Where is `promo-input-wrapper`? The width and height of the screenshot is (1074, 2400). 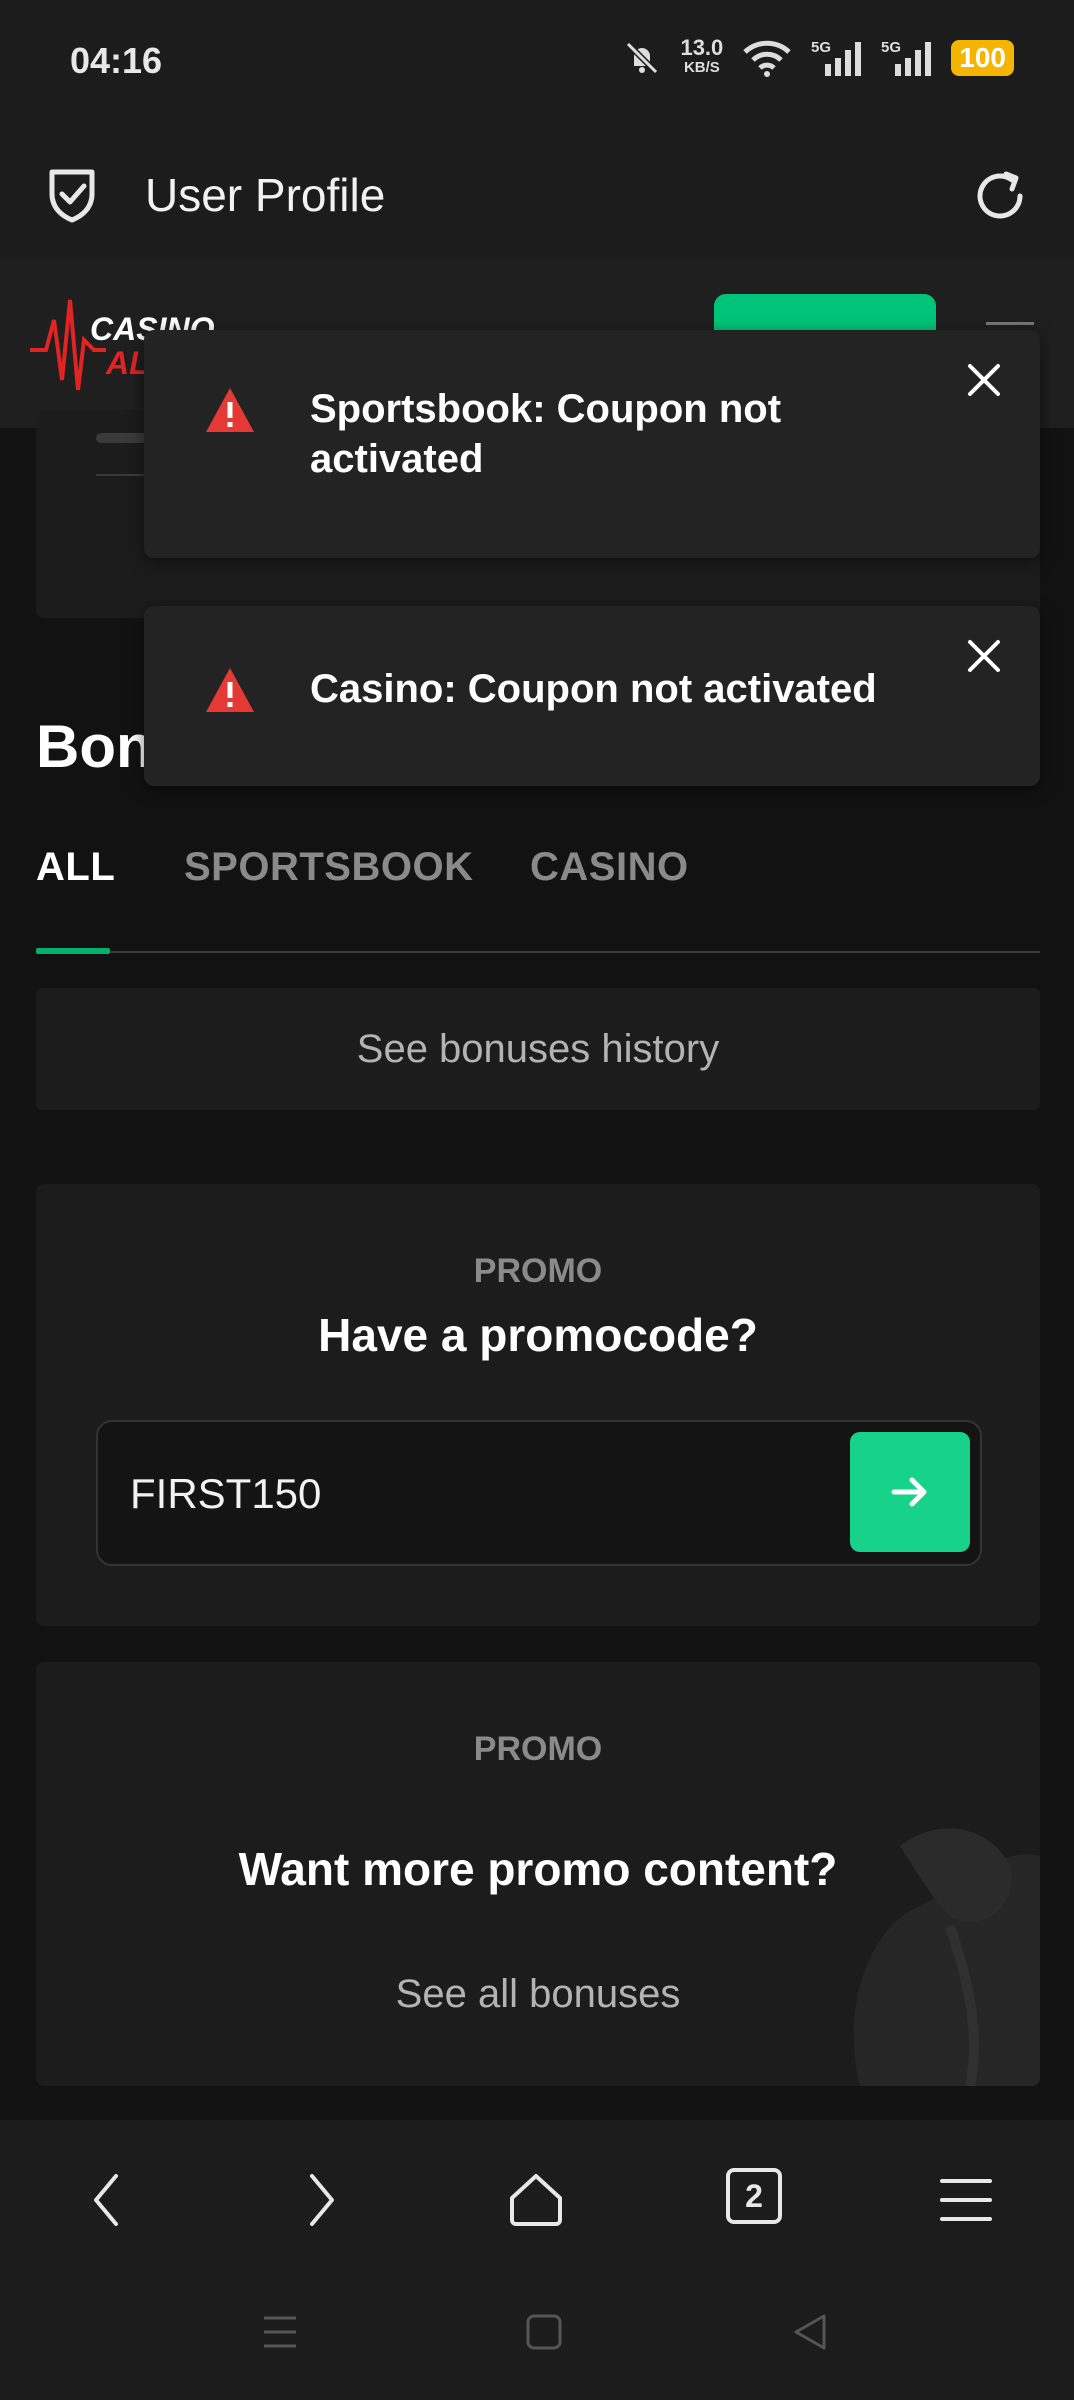
promo-input-wrapper is located at coordinates (539, 1493).